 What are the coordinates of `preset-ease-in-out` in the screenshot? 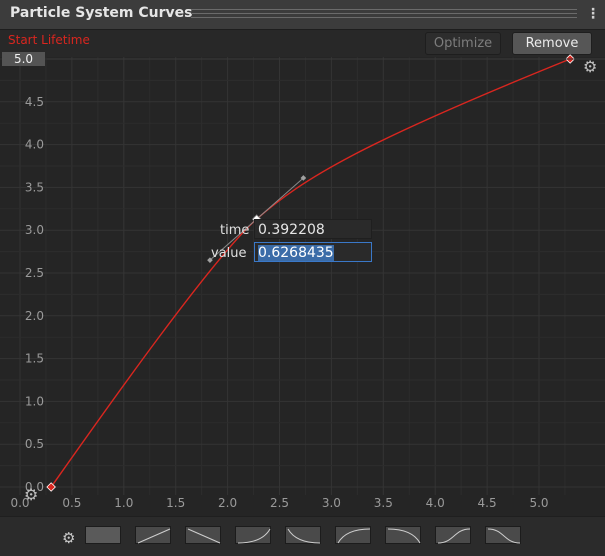 It's located at (453, 535).